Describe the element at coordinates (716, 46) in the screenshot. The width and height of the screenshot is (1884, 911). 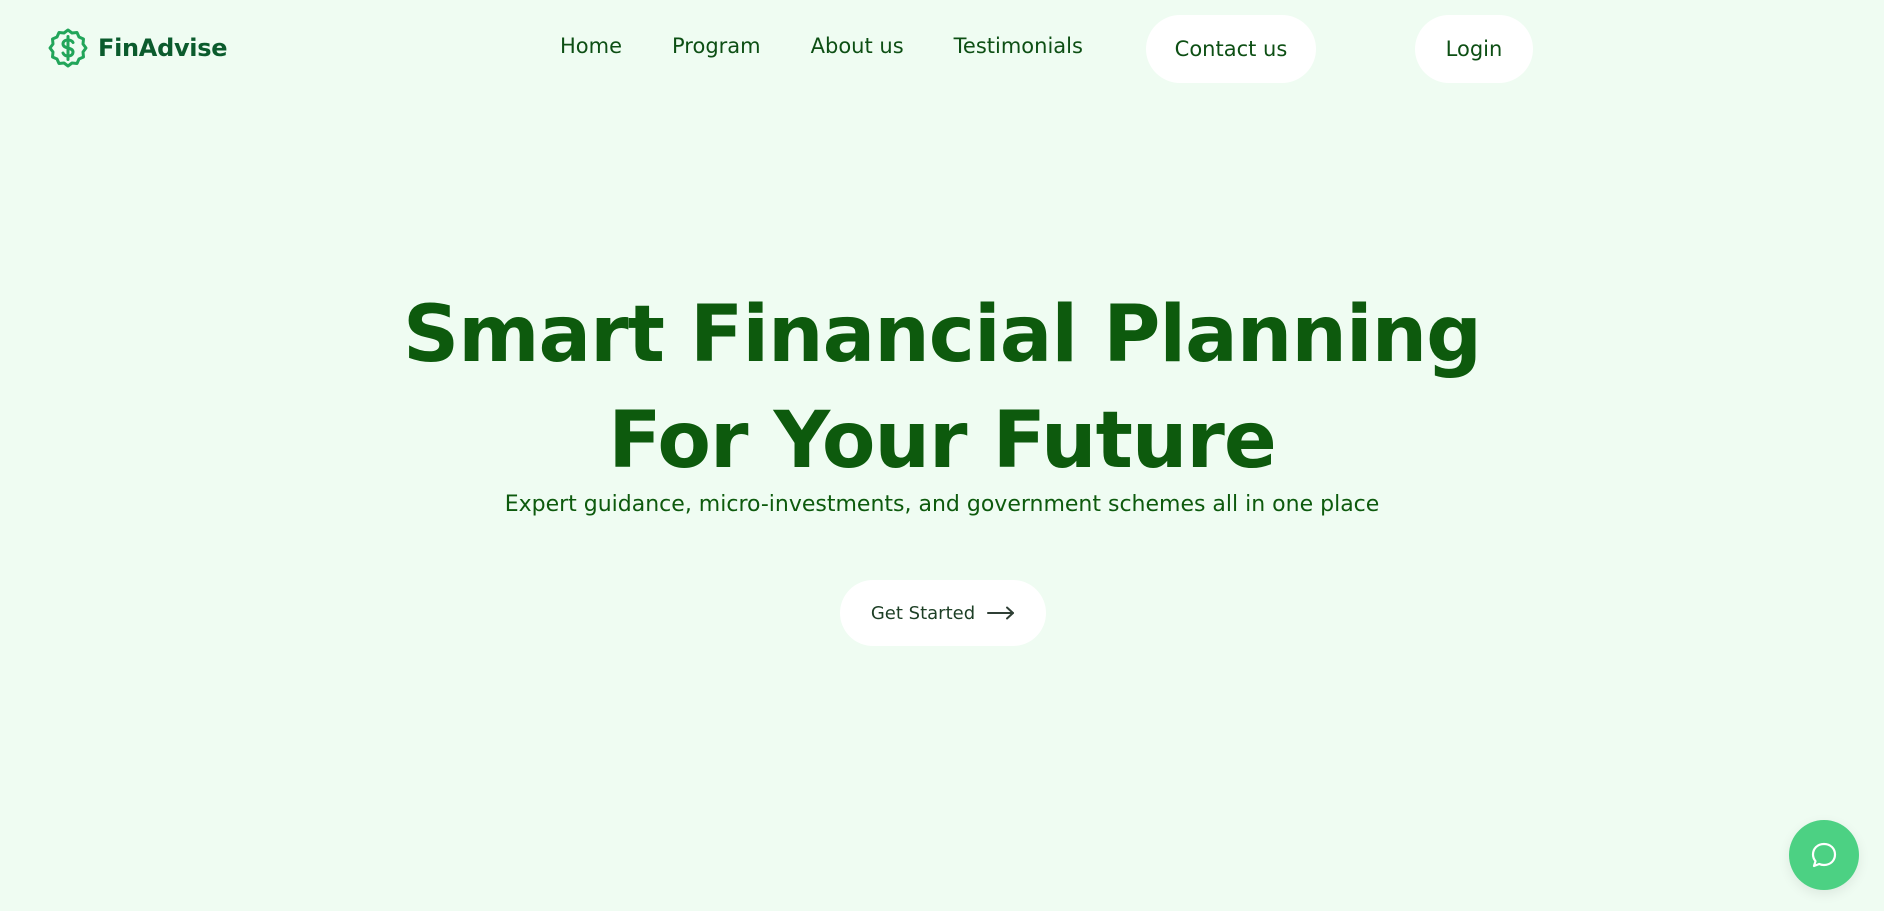
I see `nav-program: Program` at that location.